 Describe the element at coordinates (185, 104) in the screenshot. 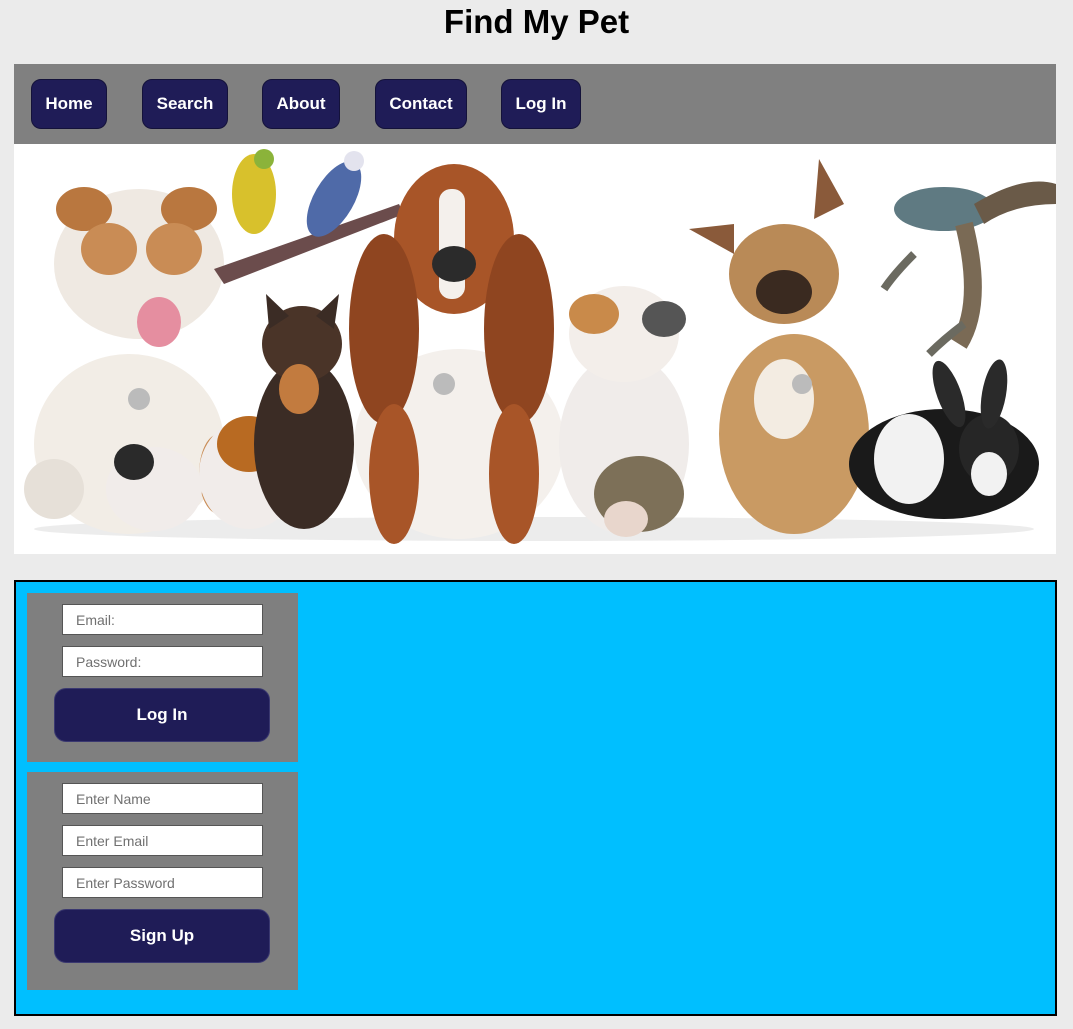

I see `nav-search-button: Search` at that location.